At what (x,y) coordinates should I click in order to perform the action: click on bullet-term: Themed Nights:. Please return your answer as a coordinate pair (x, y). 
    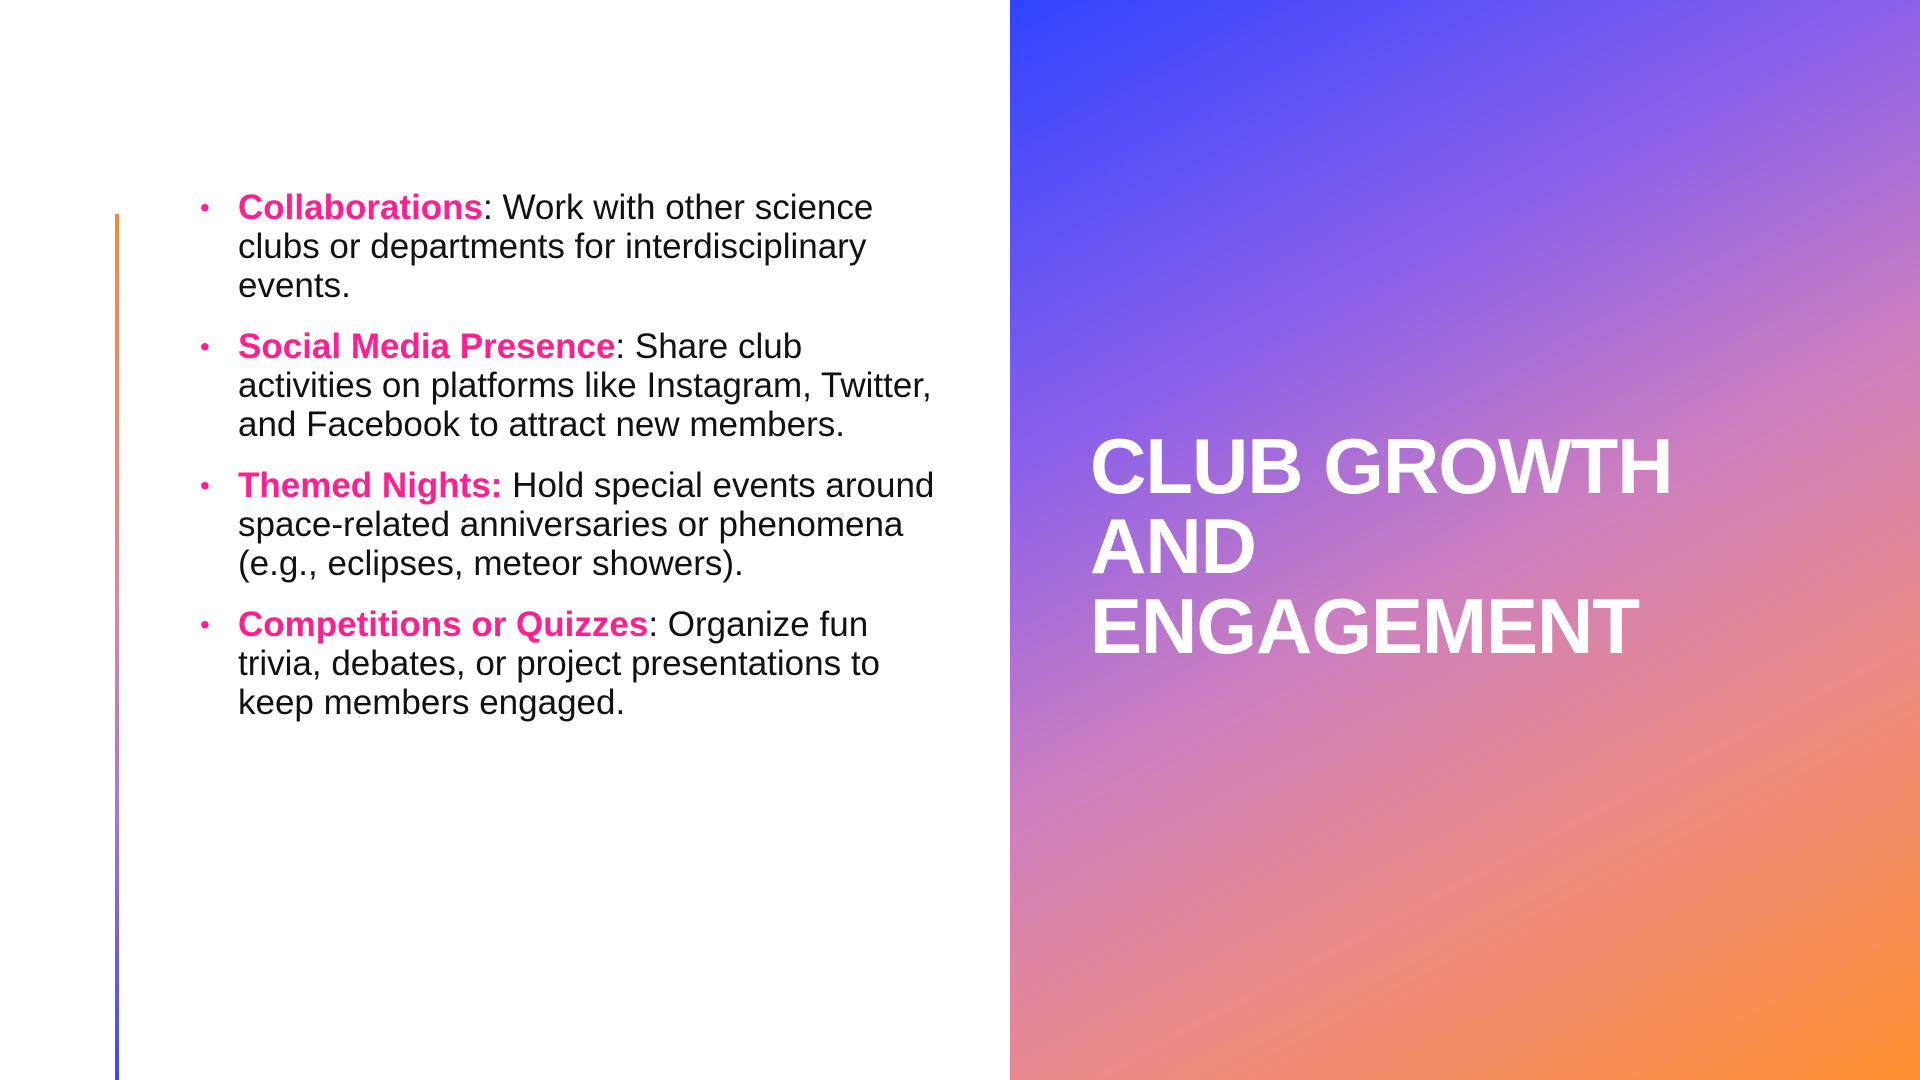
    Looking at the image, I should click on (370, 485).